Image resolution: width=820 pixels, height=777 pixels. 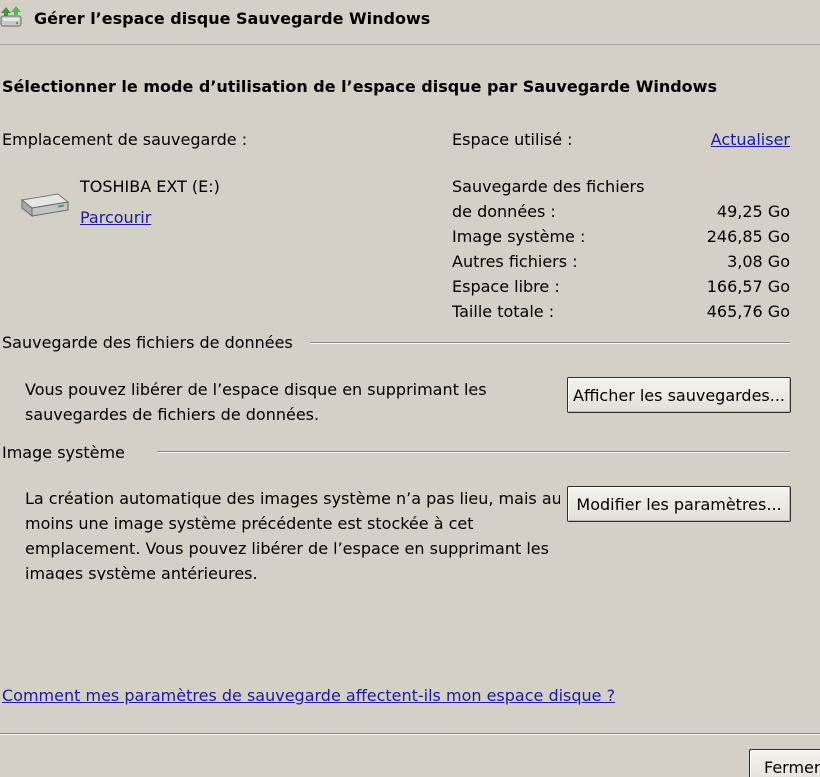 What do you see at coordinates (740, 139) in the screenshot?
I see `refresh-link: Actualiser` at bounding box center [740, 139].